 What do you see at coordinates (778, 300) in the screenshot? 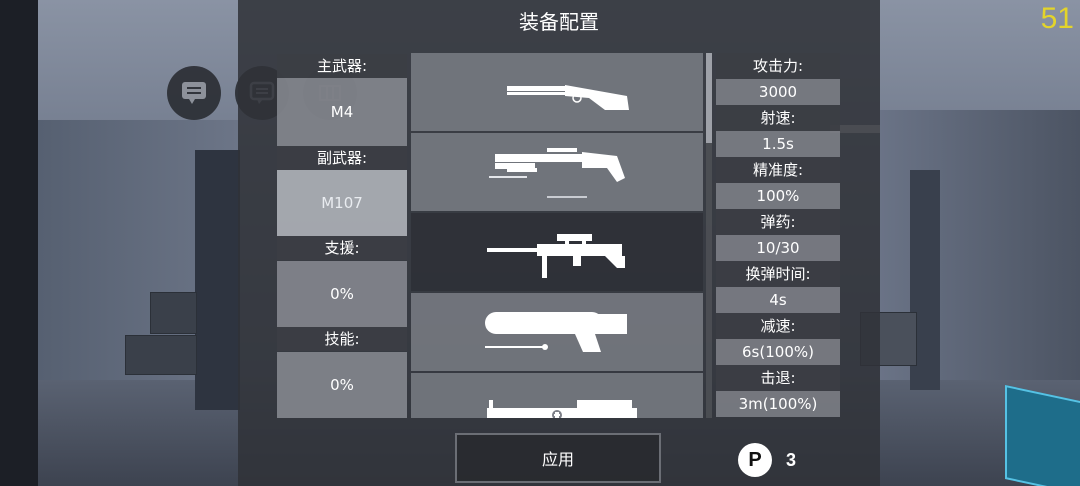
I see `stat-value-reload-time: 4s` at bounding box center [778, 300].